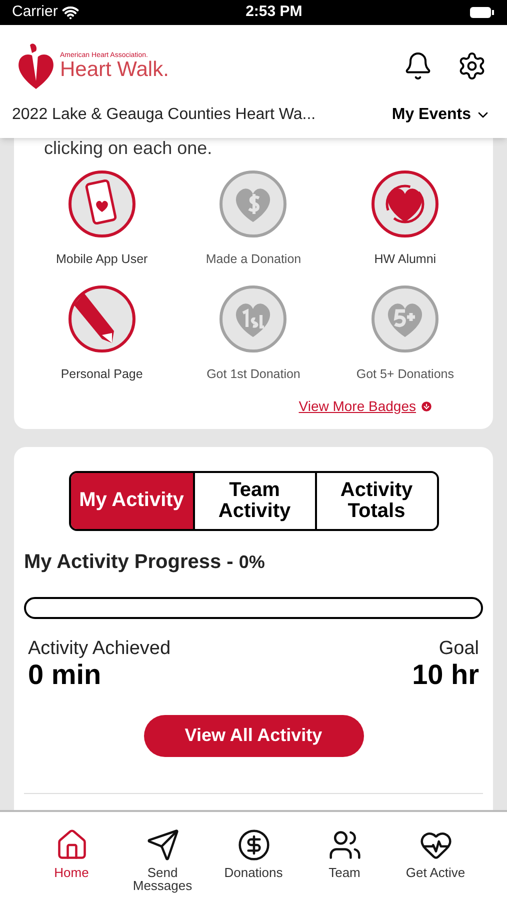 The width and height of the screenshot is (507, 900). I want to click on badge-label: Personal Page, so click(101, 374).